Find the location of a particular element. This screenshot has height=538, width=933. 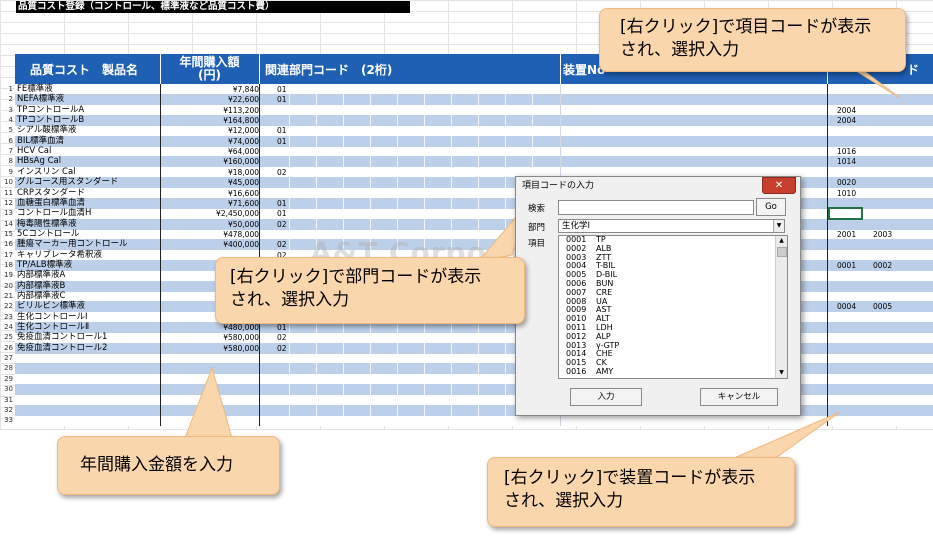

list-item: 0016 AMY is located at coordinates (673, 371).